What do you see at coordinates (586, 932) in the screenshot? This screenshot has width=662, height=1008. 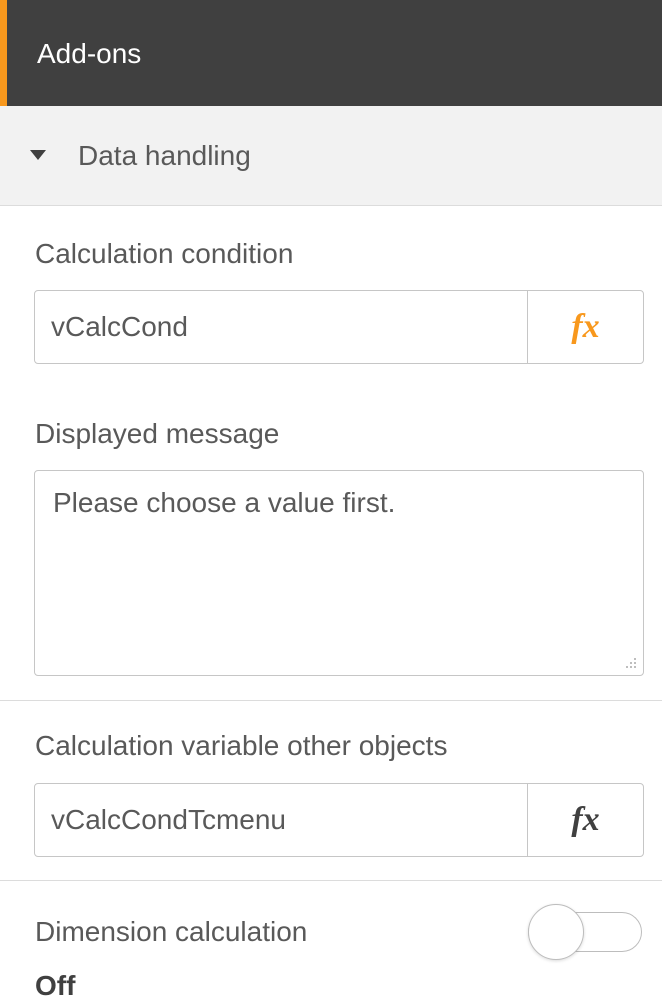 I see `dimension-calculation-toggle` at bounding box center [586, 932].